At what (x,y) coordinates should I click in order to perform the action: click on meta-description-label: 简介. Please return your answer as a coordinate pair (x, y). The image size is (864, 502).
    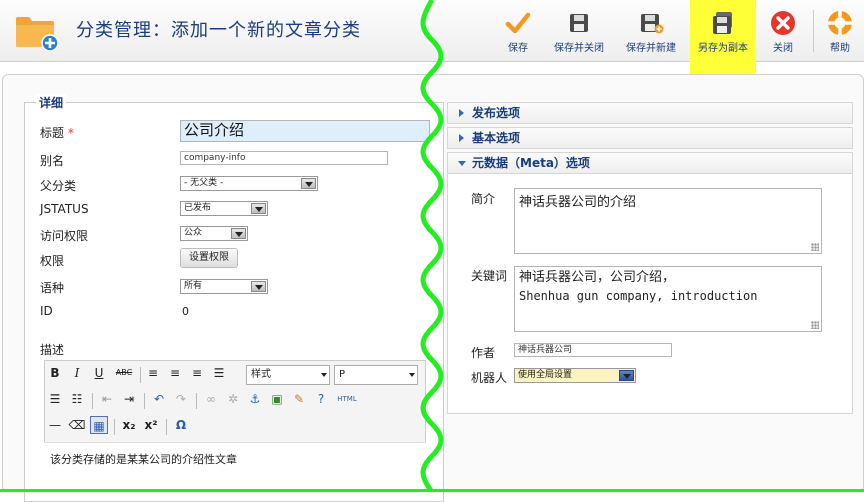
    Looking at the image, I should click on (483, 199).